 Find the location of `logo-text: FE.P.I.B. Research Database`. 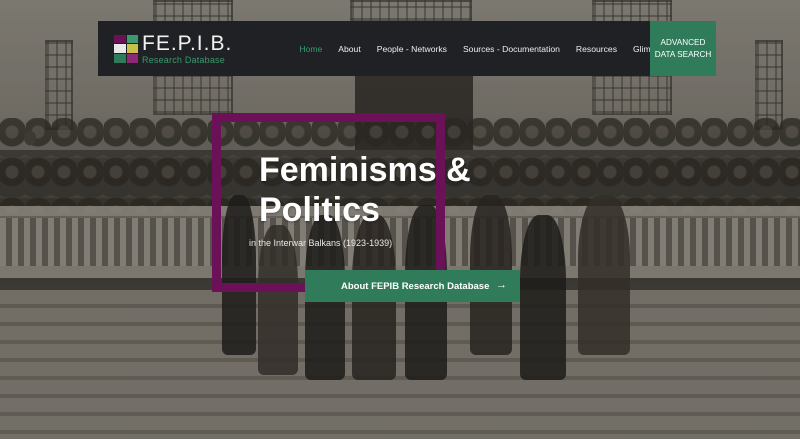

logo-text: FE.P.I.B. Research Database is located at coordinates (187, 49).